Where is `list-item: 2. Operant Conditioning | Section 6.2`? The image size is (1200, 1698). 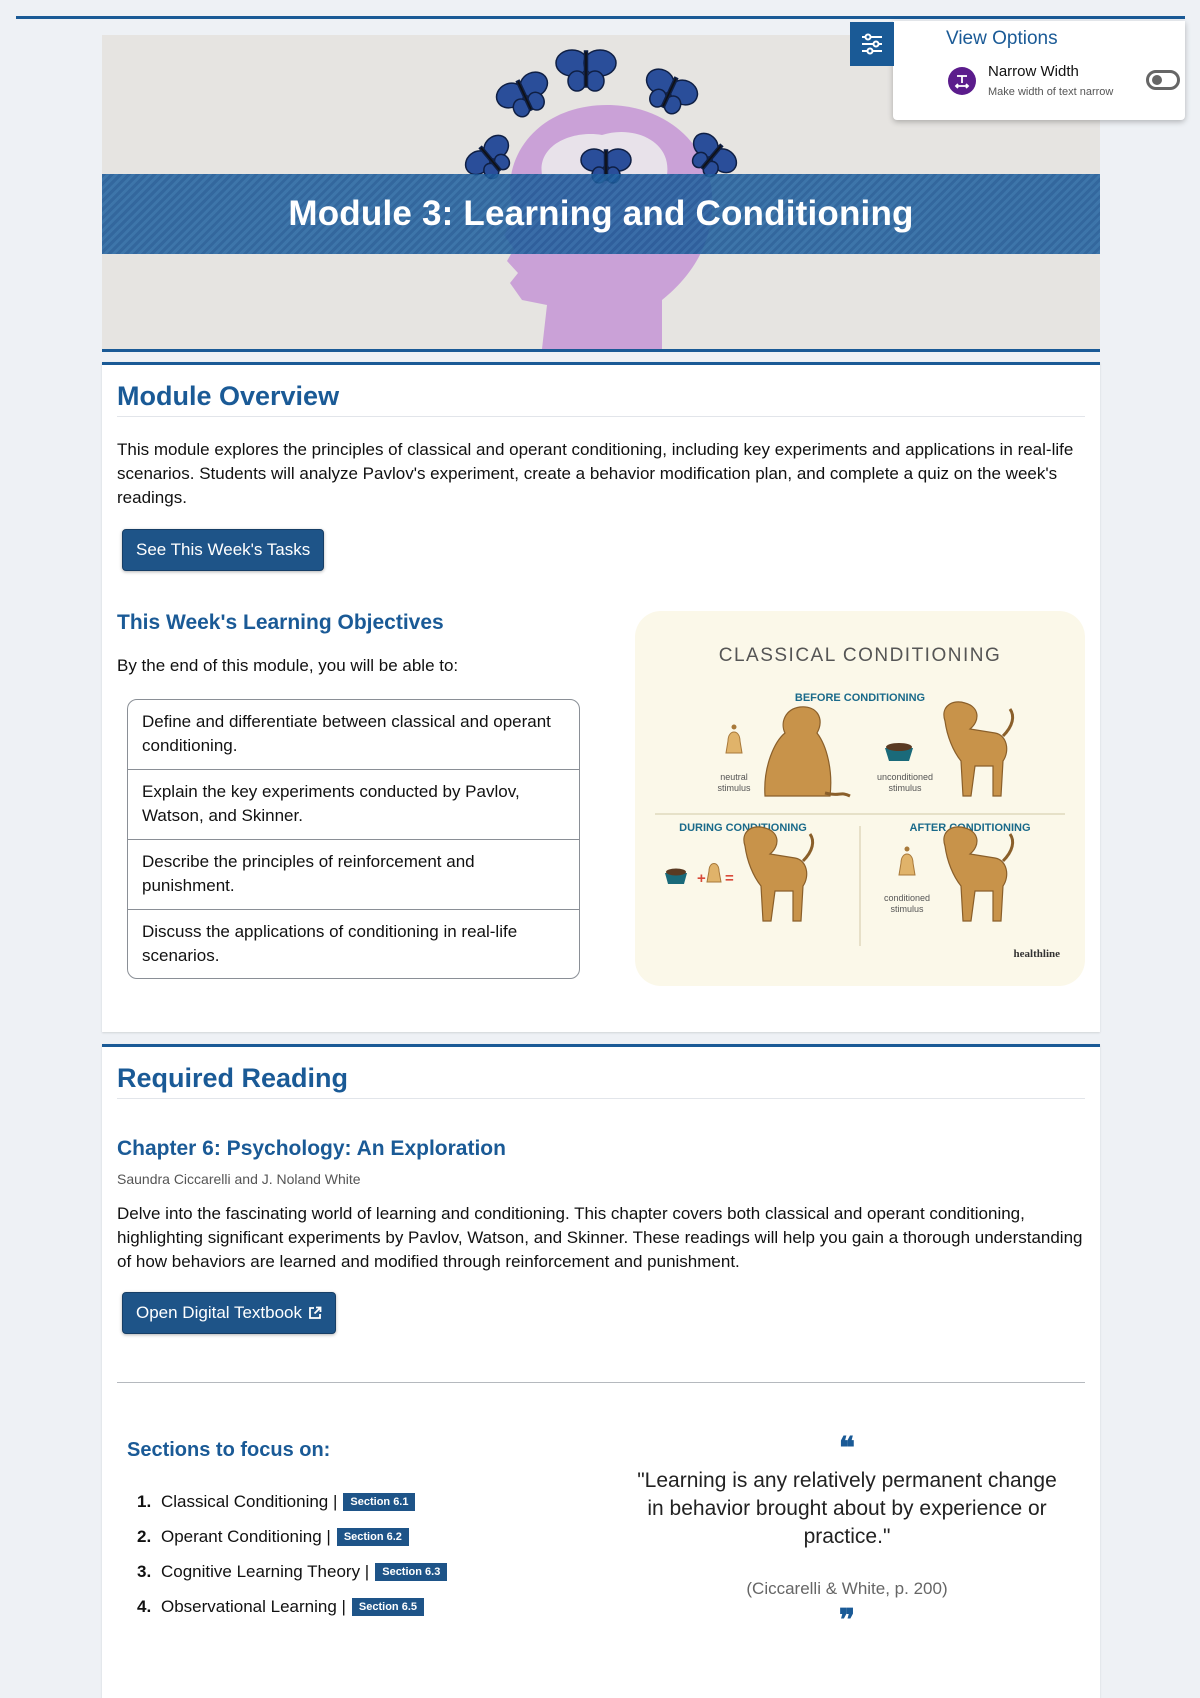
list-item: 2. Operant Conditioning | Section 6.2 is located at coordinates (377, 1536).